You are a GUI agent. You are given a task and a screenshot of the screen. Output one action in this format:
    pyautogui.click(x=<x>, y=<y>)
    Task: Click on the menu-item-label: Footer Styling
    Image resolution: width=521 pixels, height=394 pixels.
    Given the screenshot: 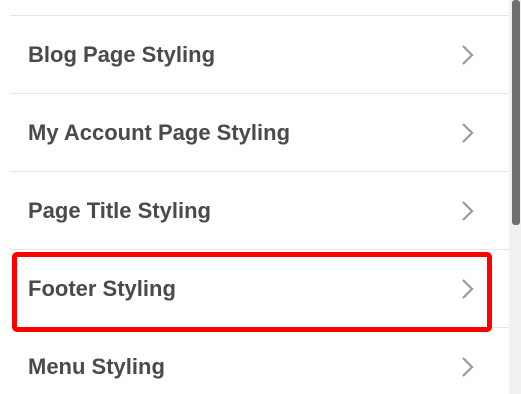 What is the action you would take?
    pyautogui.click(x=102, y=288)
    